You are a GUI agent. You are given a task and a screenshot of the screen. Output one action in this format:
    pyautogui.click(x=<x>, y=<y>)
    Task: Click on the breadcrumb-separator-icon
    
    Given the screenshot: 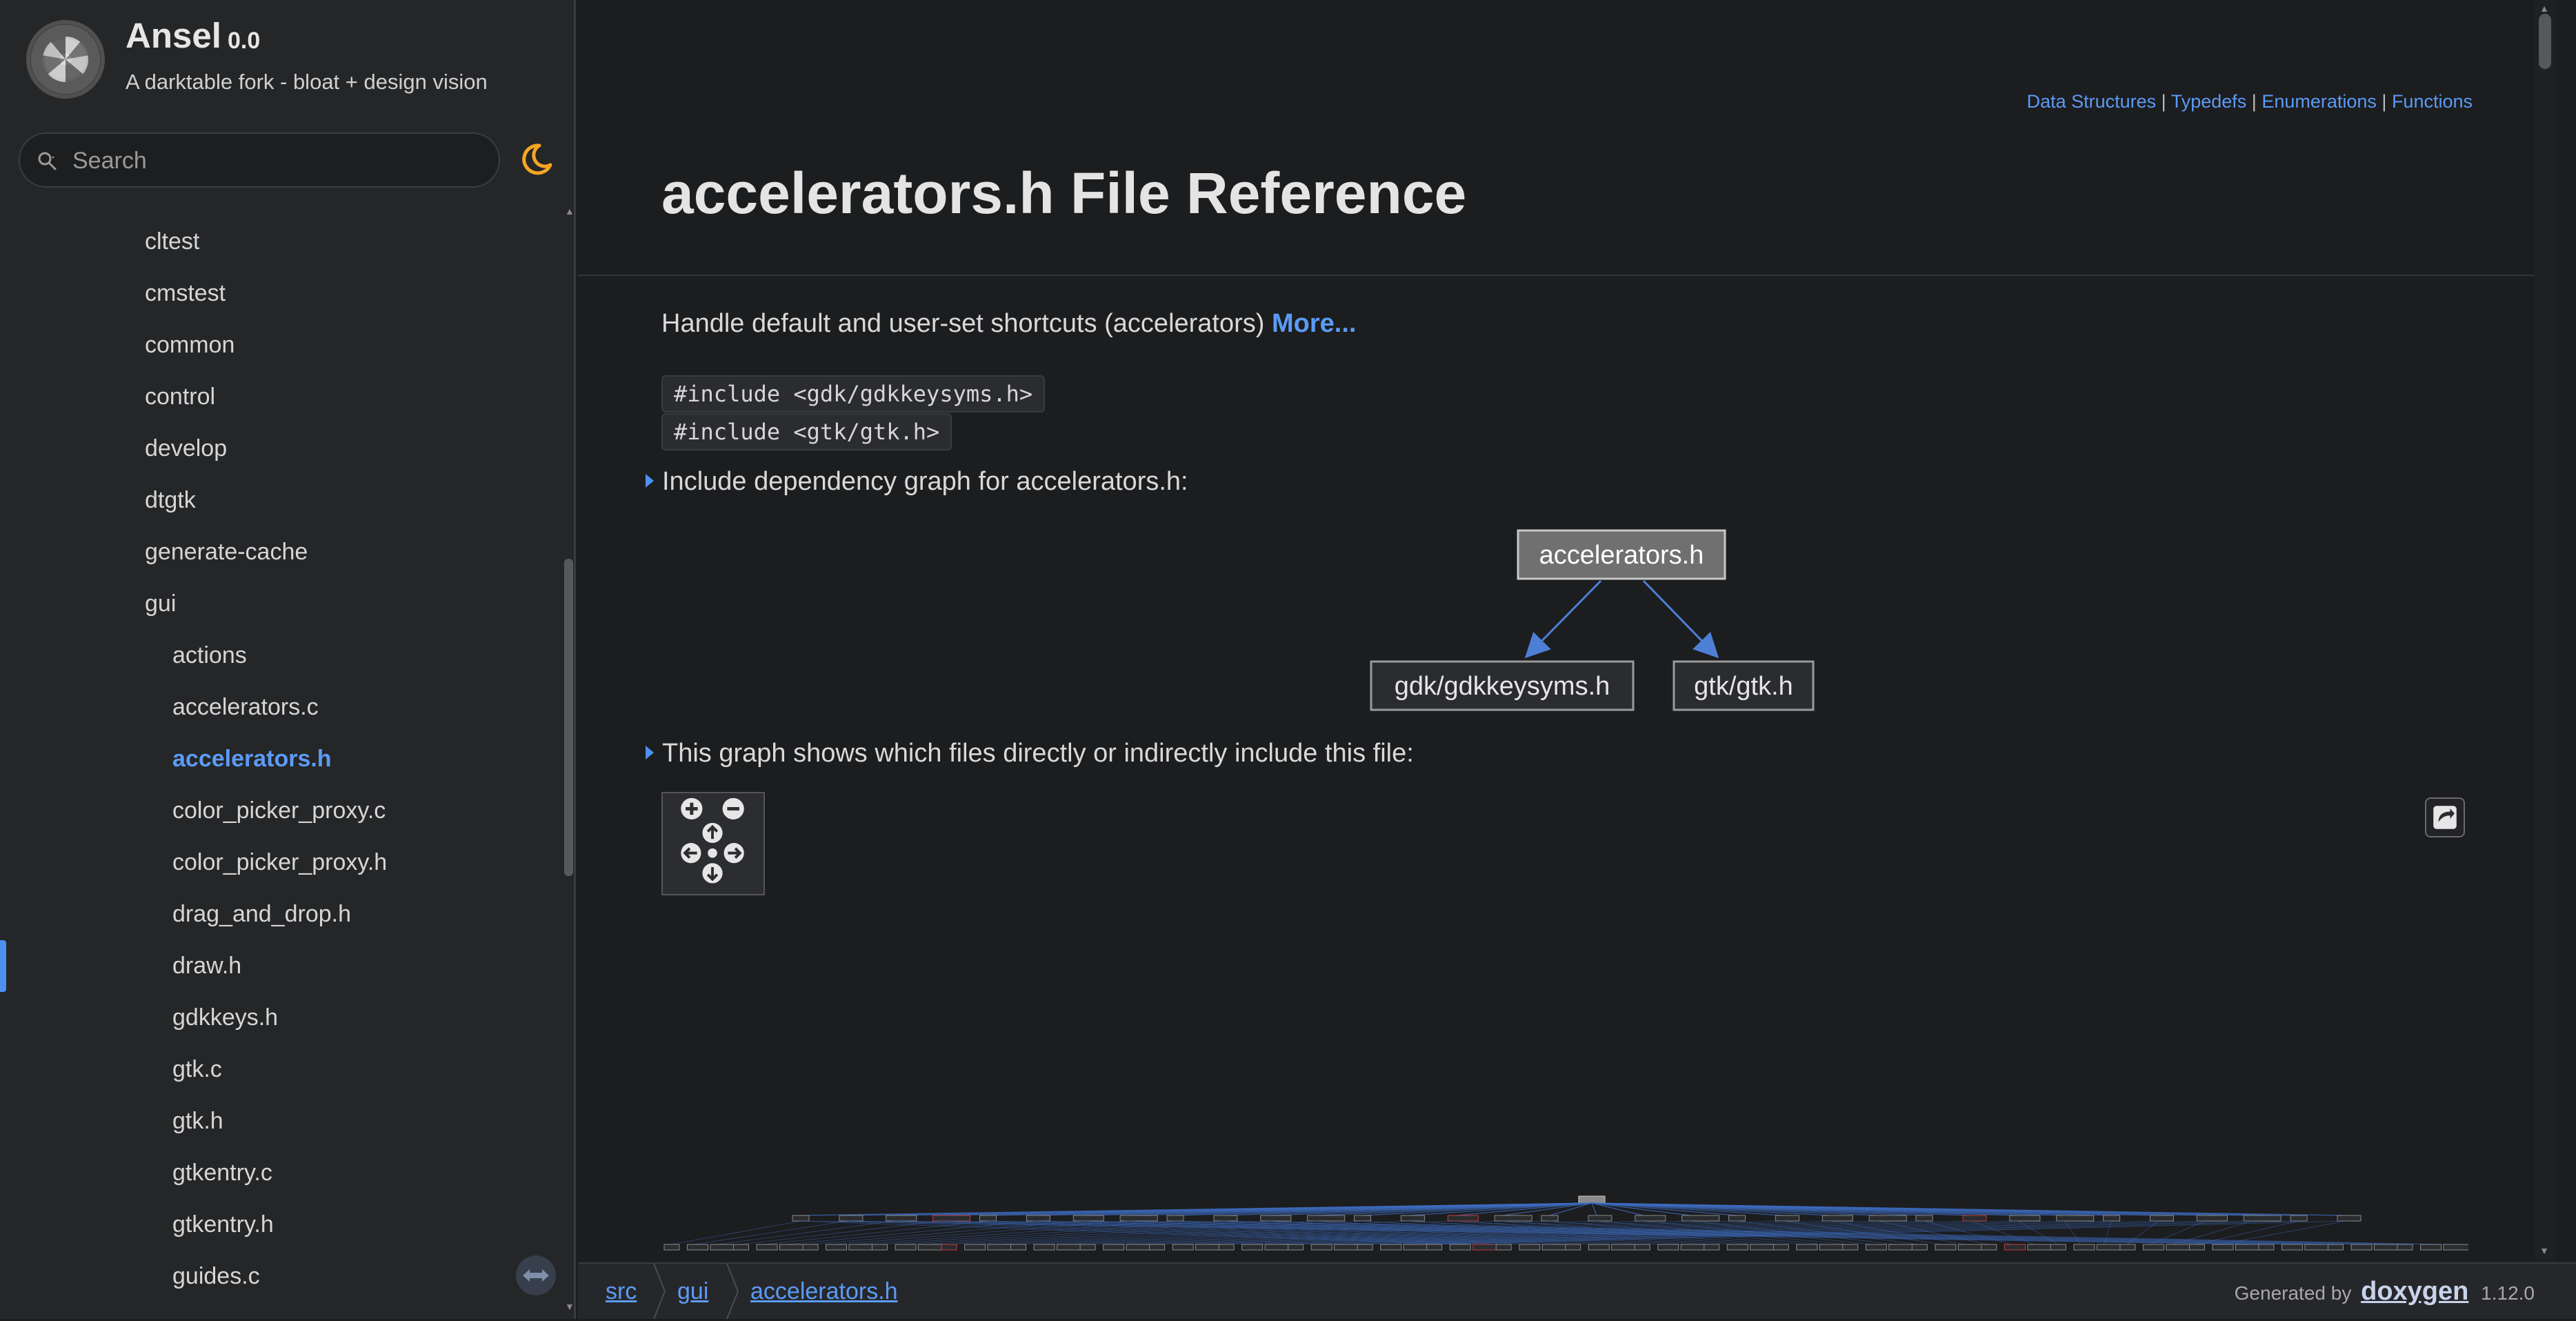 What is the action you would take?
    pyautogui.click(x=732, y=1291)
    